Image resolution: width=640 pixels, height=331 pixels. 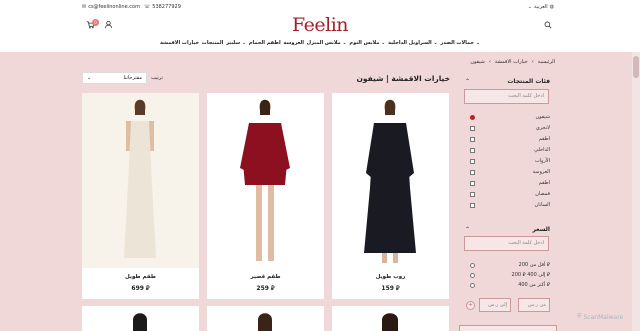 I want to click on next-filter-box, so click(x=508, y=328).